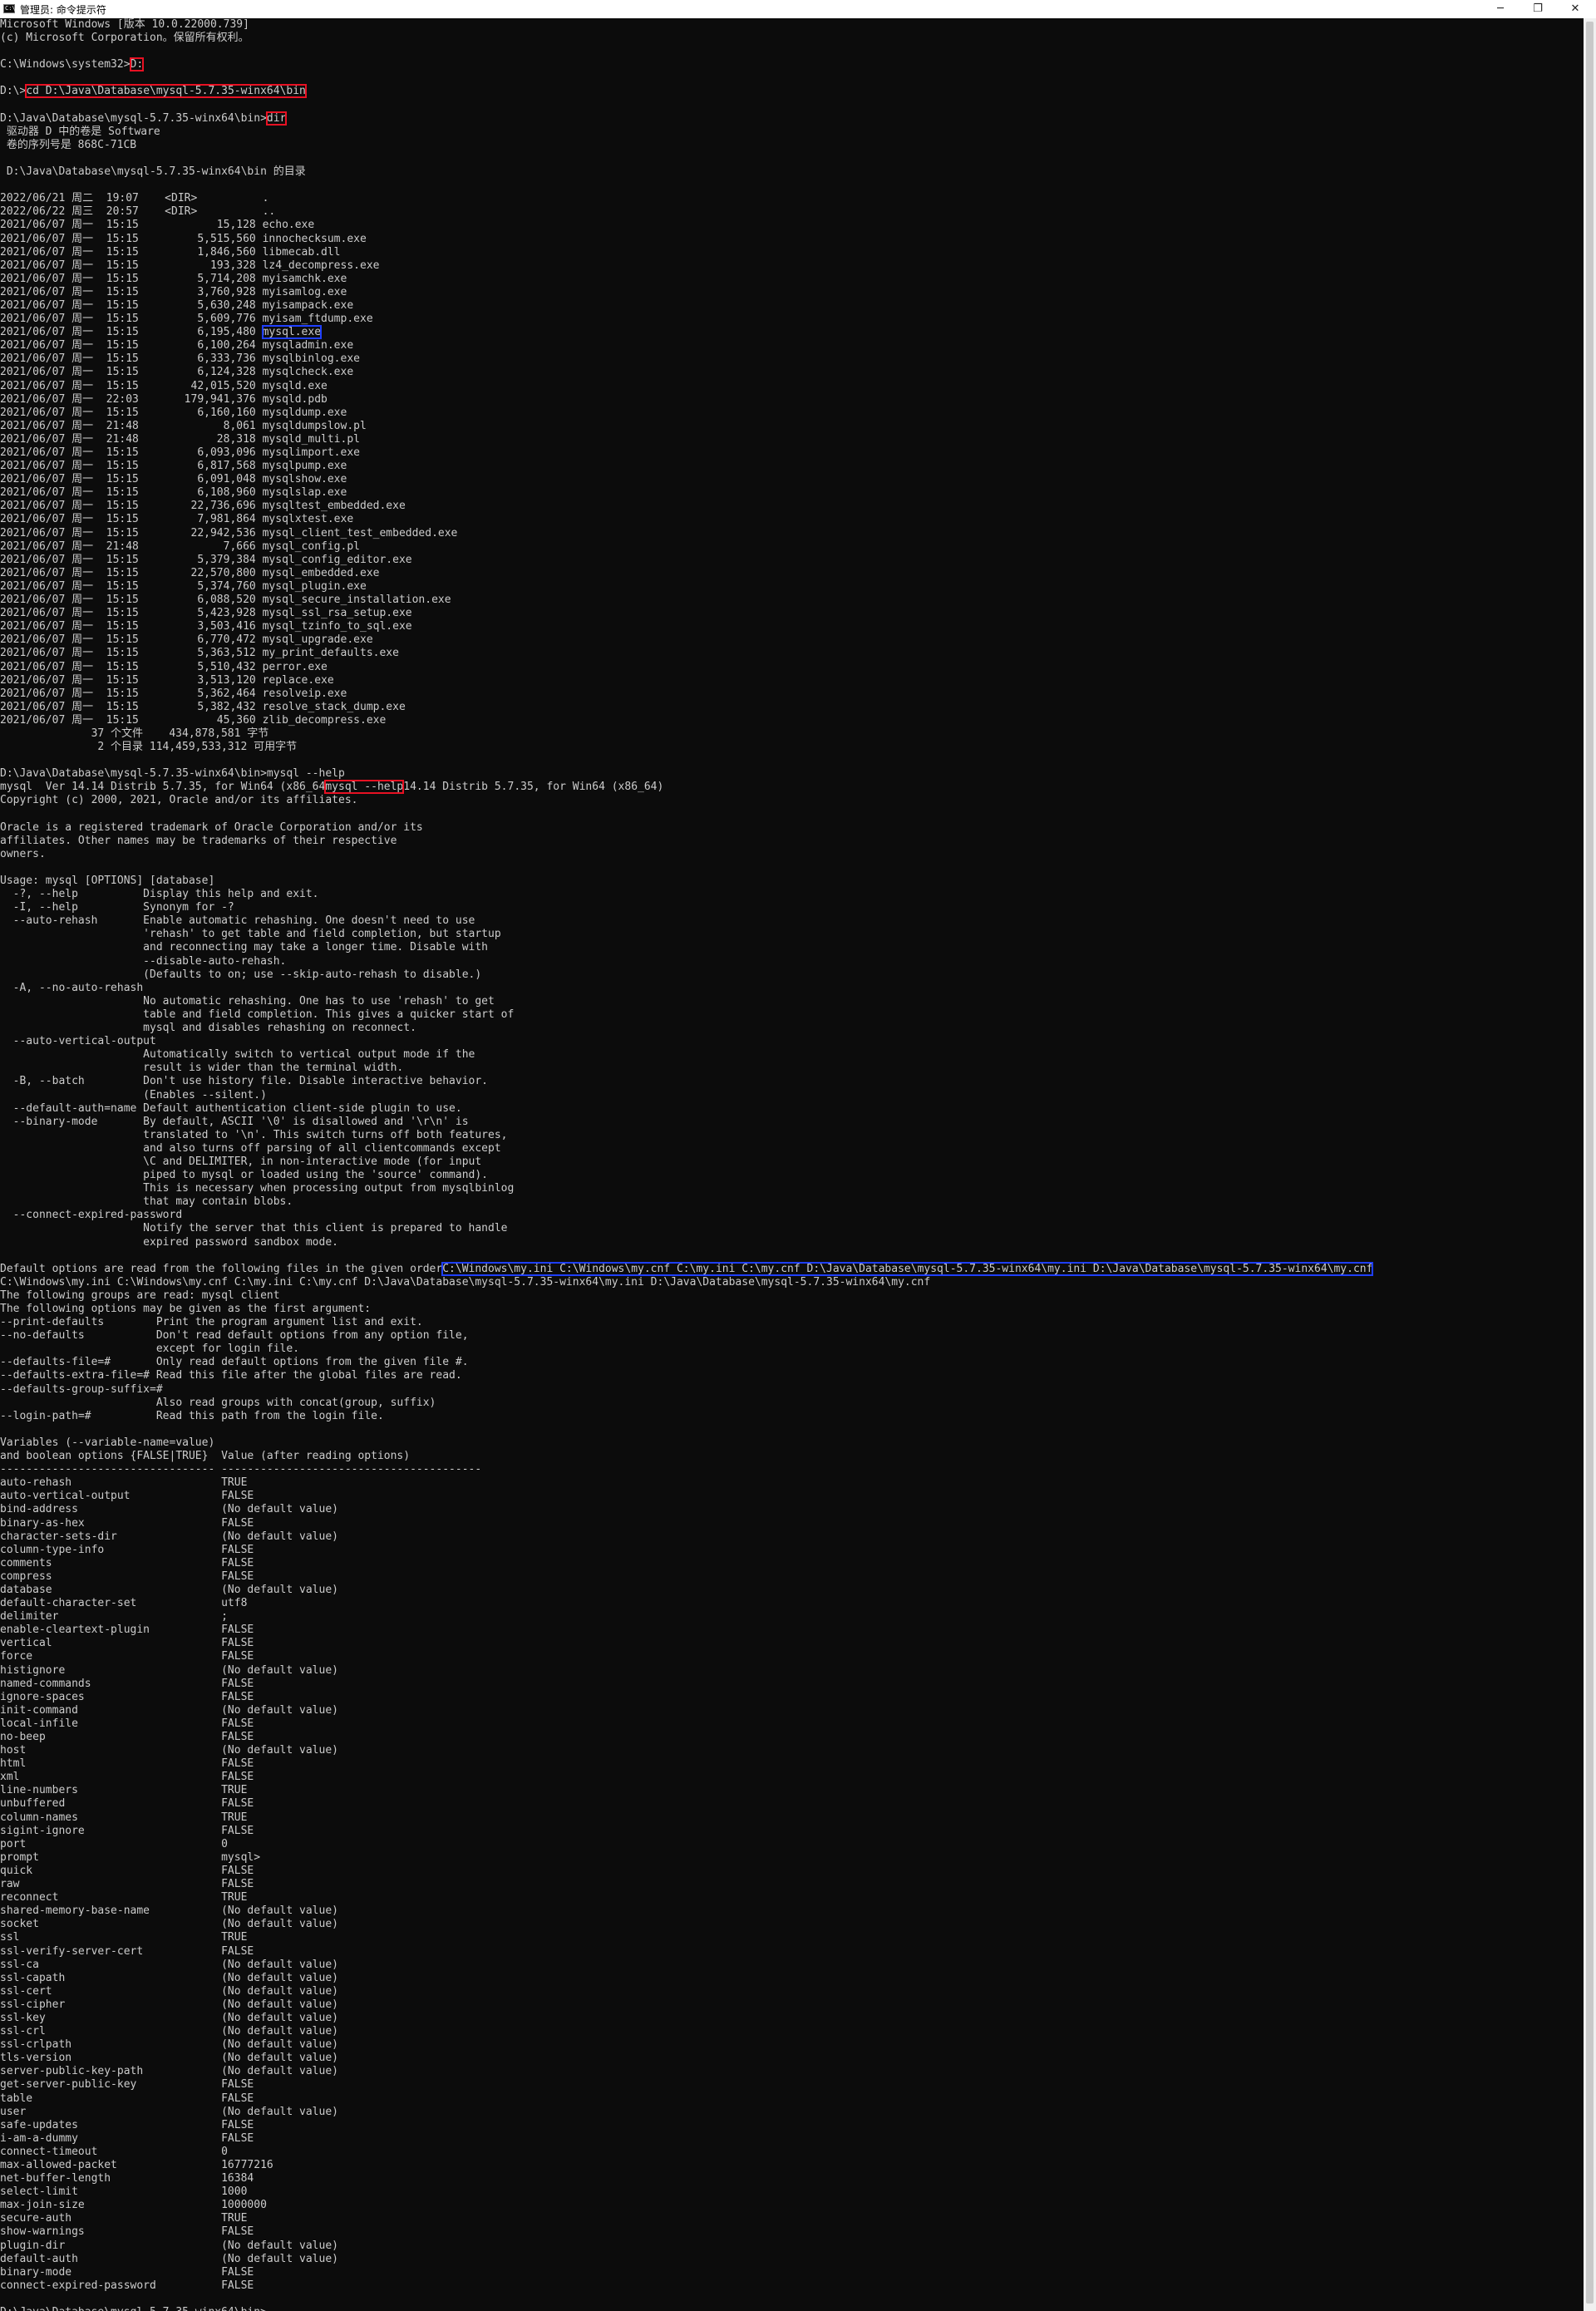 The height and width of the screenshot is (2311, 1596). I want to click on terminal-line: socket (No default value), so click(169, 1925).